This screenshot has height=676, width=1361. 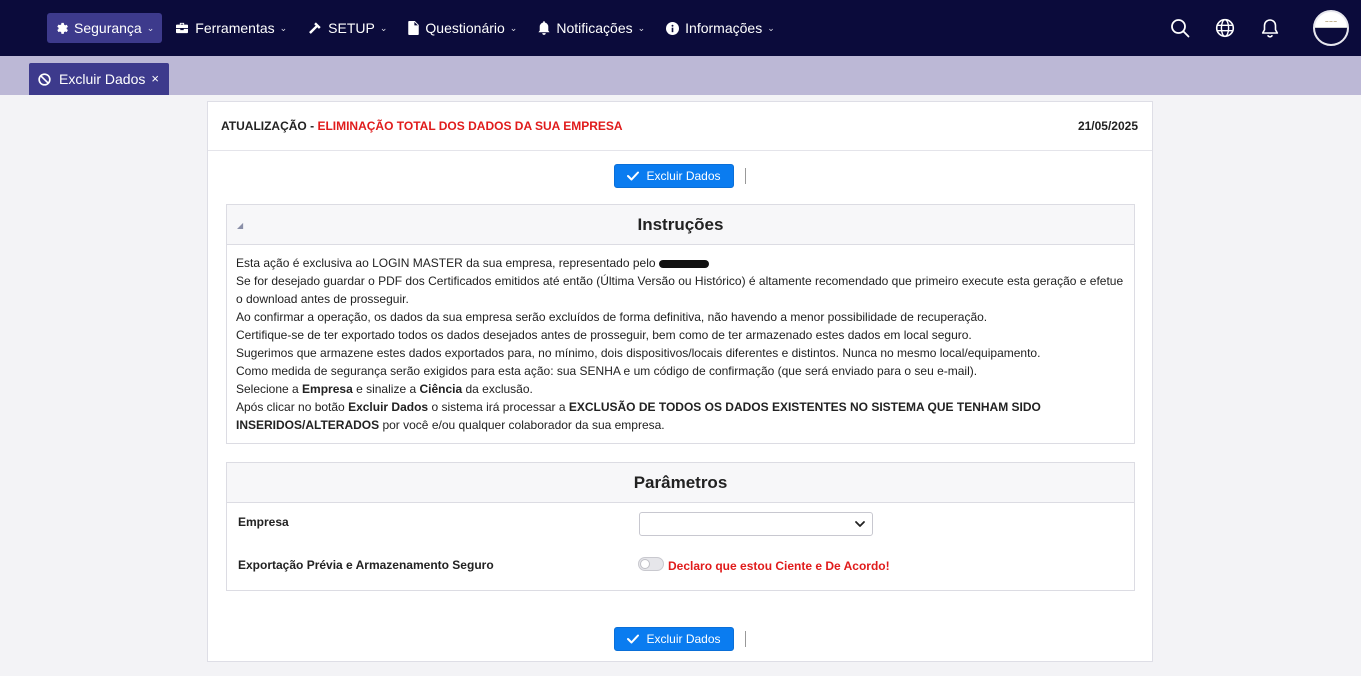 What do you see at coordinates (1331, 35) in the screenshot?
I see `avatar-band` at bounding box center [1331, 35].